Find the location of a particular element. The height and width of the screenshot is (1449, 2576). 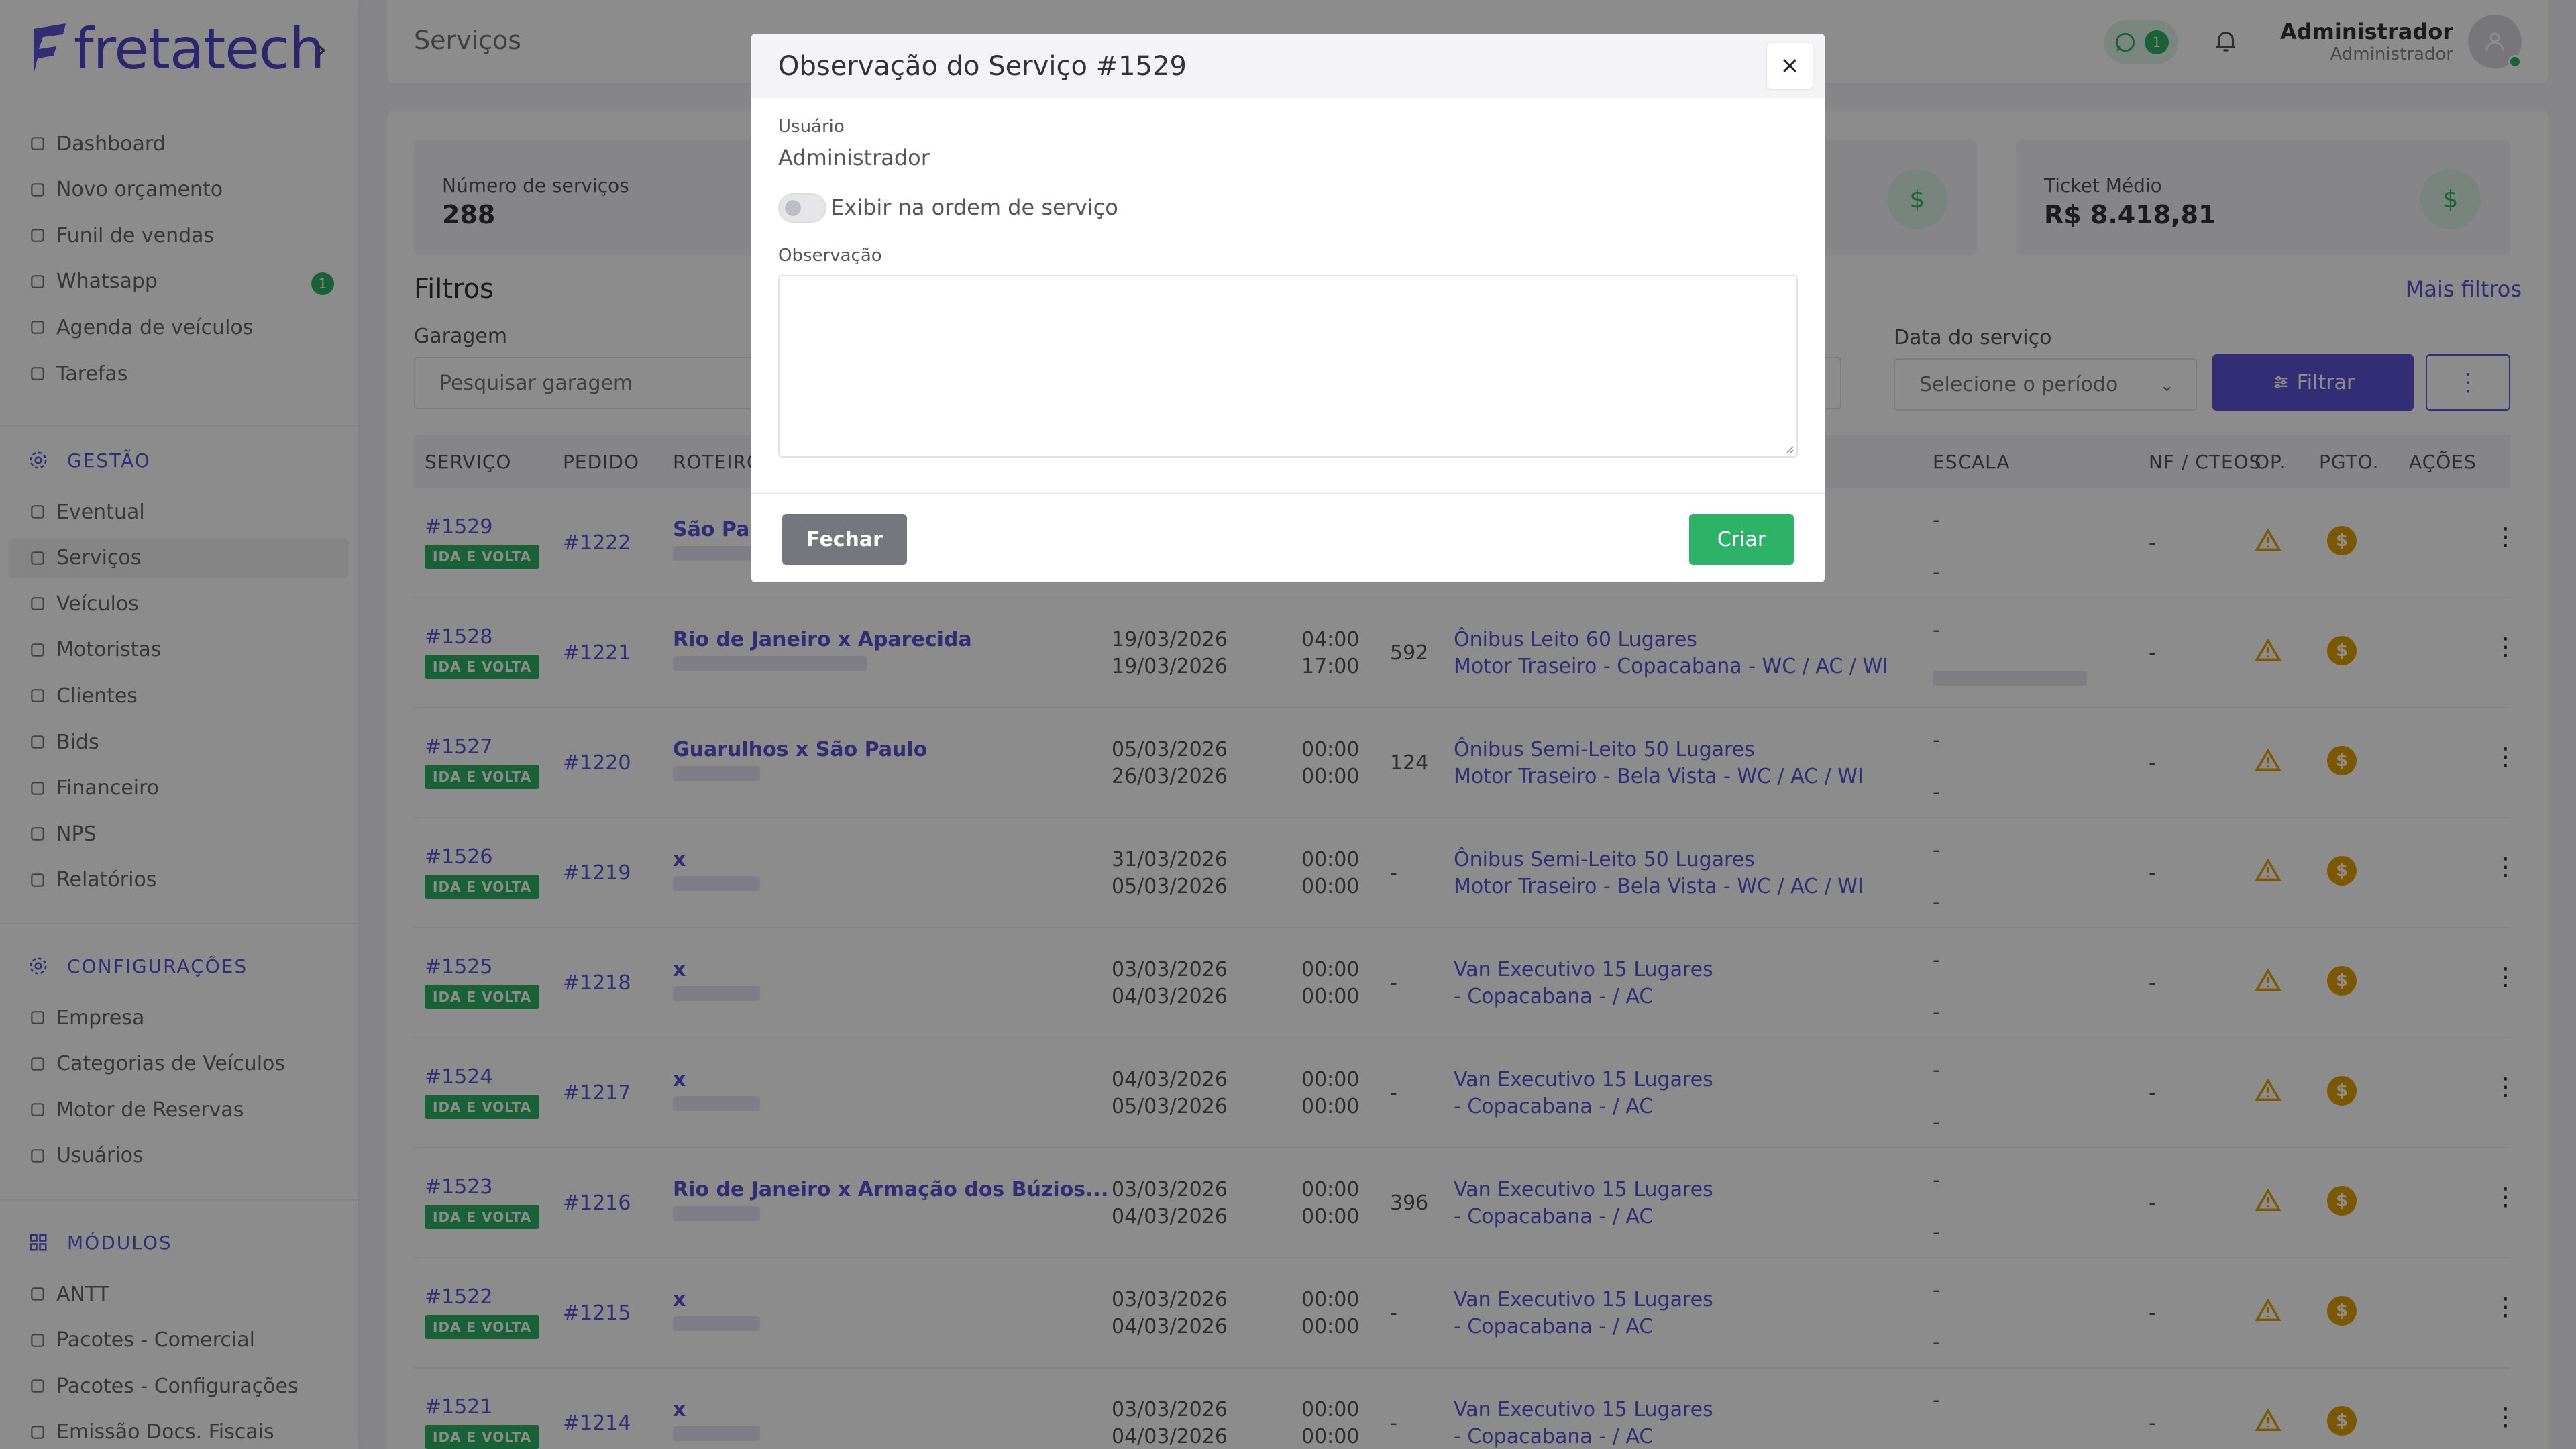

resize-grip-icon is located at coordinates (1789, 448).